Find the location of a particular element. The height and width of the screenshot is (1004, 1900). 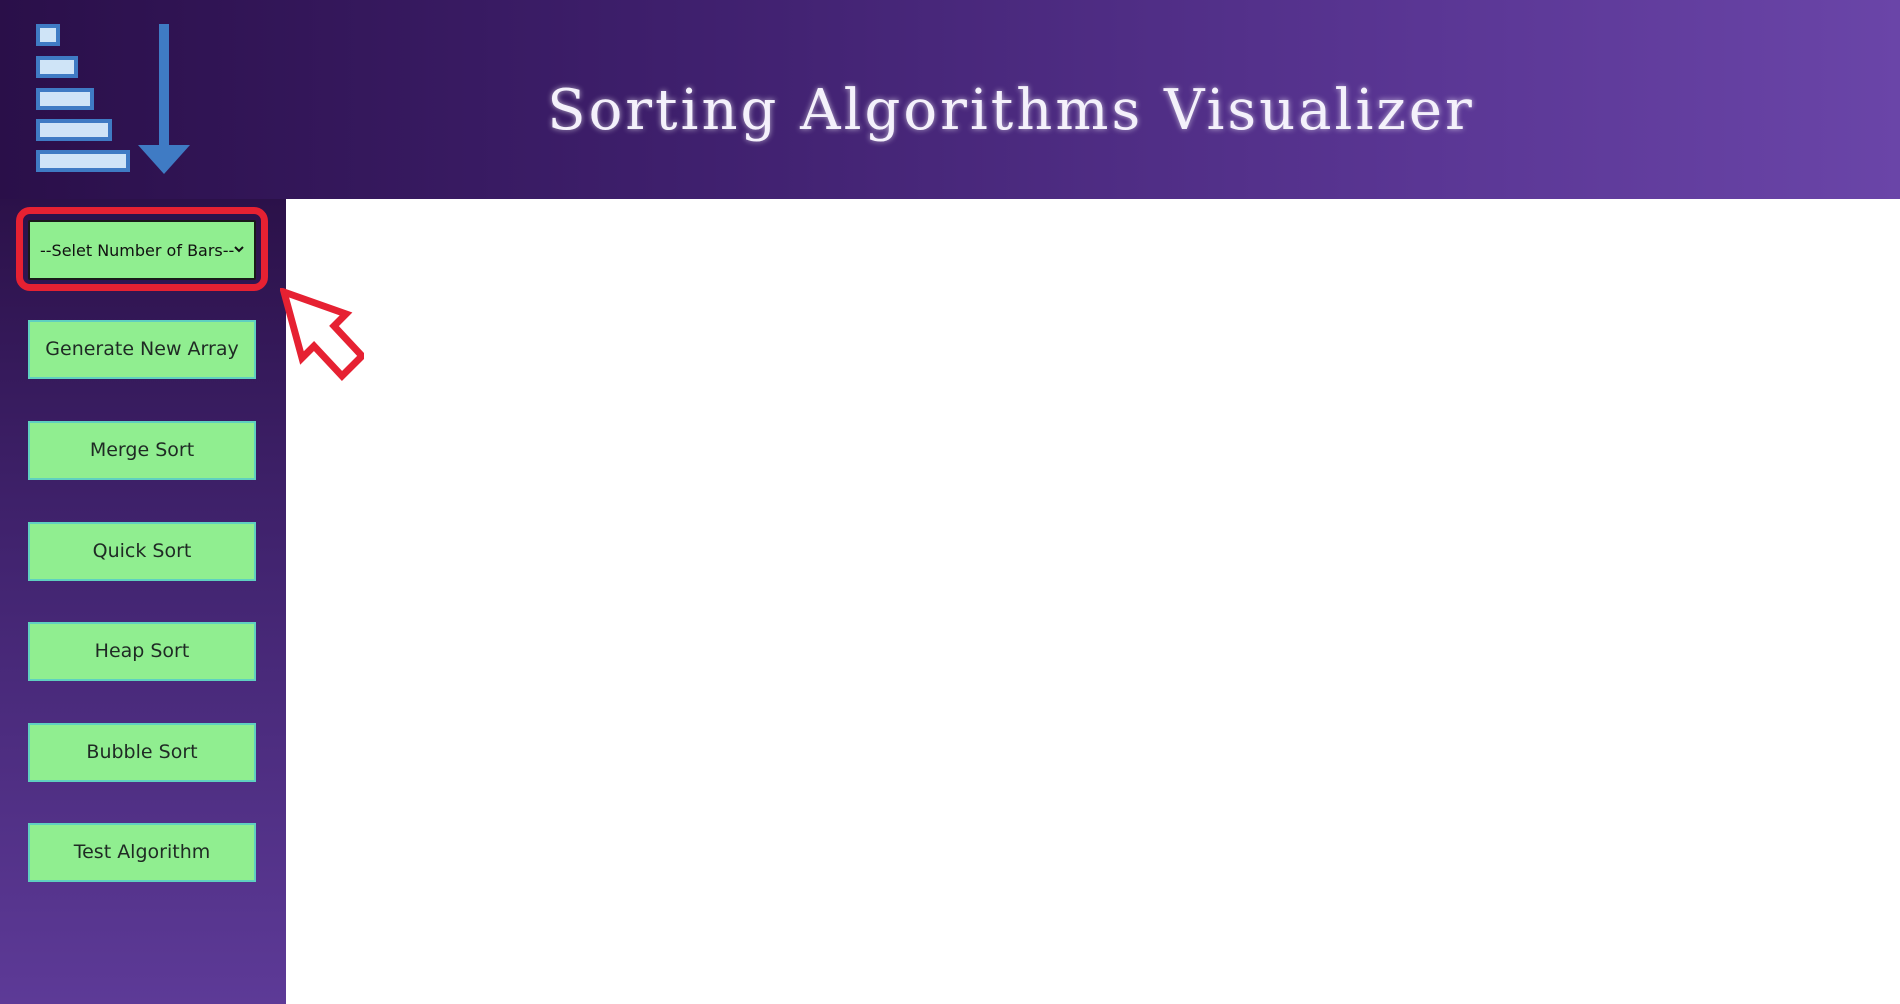

number-of-bars-select: --Selet Number of Bars-- is located at coordinates (142, 250).